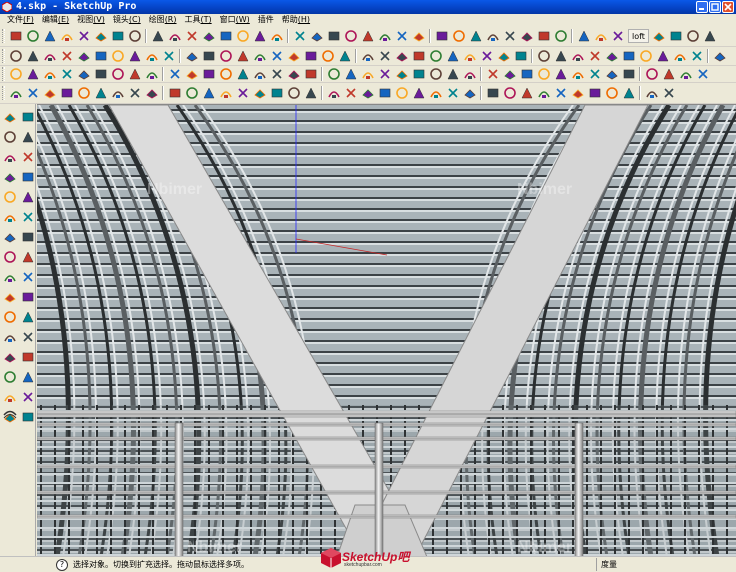  I want to click on menu-file: 文件(F), so click(20, 20).